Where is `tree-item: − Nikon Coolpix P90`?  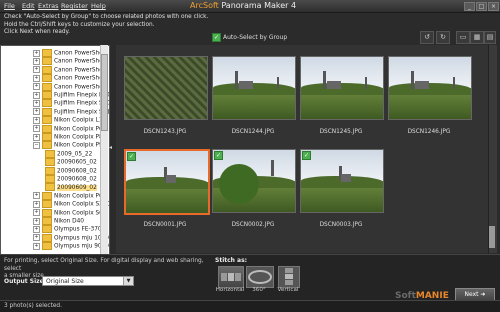
tree-item: − Nikon Coolpix P90 is located at coordinates (69, 145).